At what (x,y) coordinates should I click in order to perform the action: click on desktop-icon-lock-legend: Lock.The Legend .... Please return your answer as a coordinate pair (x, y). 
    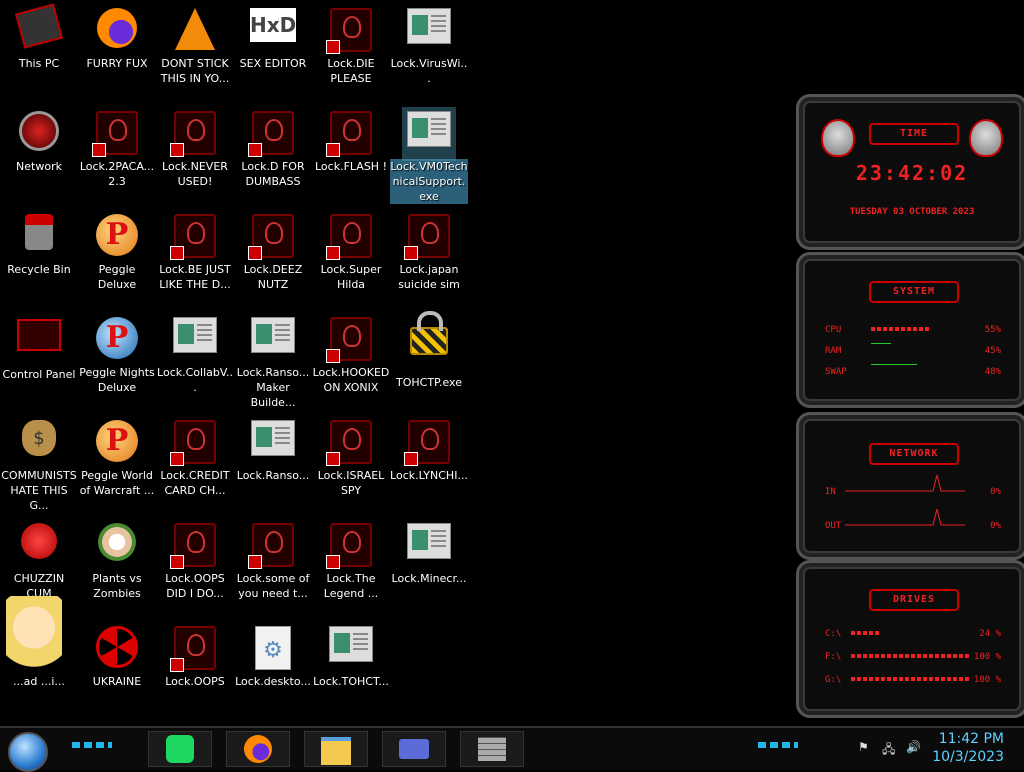
    Looking at the image, I should click on (351, 558).